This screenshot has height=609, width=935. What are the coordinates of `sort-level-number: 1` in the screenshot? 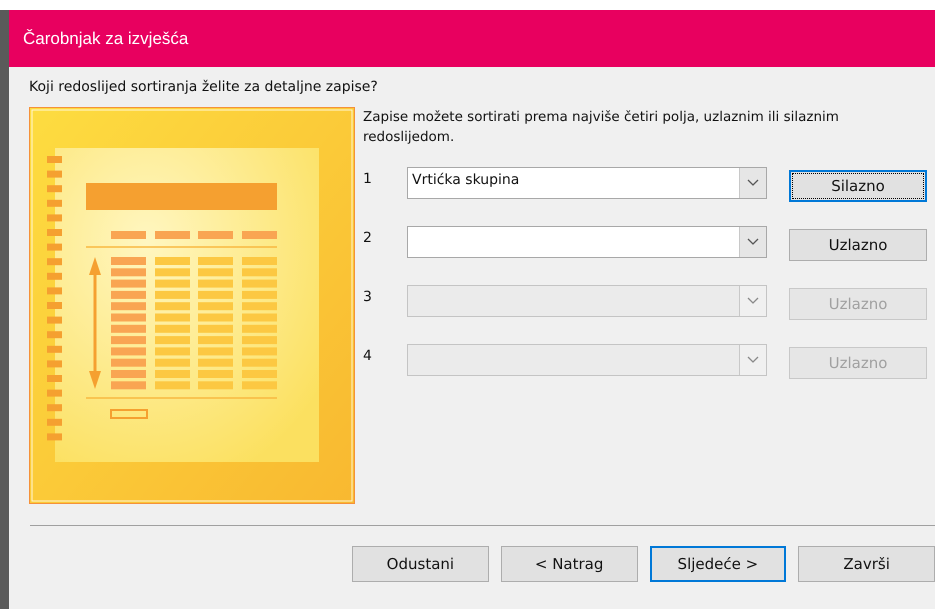 It's located at (368, 178).